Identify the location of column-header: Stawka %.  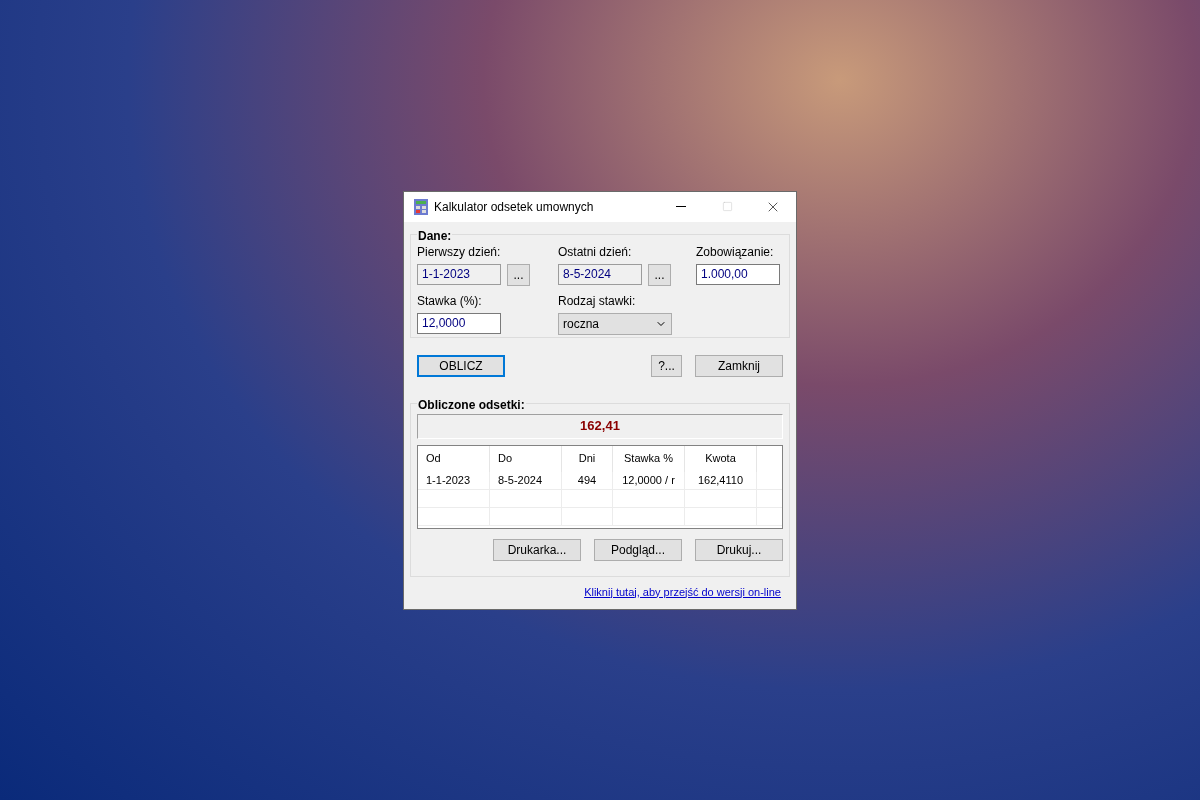
(649, 458).